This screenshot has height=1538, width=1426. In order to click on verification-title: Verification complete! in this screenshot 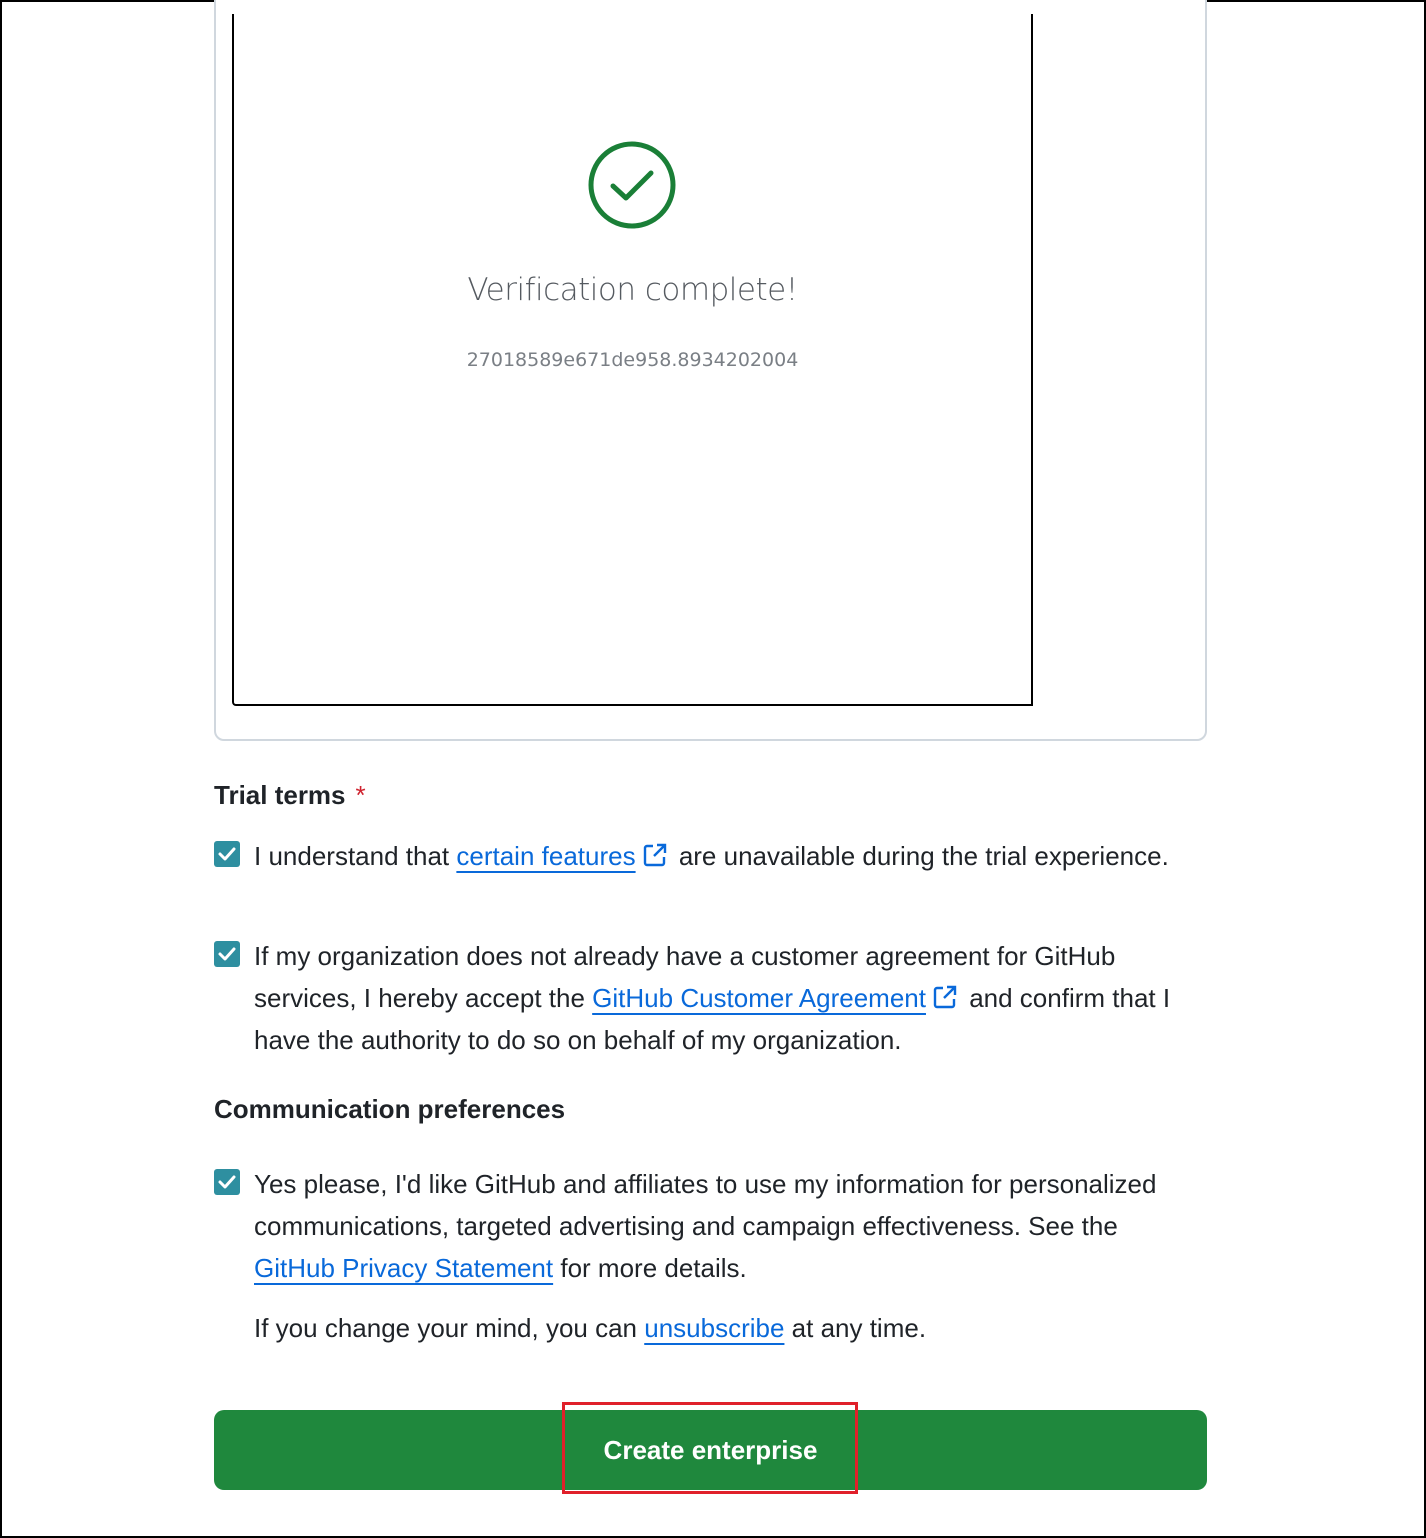, I will do `click(632, 290)`.